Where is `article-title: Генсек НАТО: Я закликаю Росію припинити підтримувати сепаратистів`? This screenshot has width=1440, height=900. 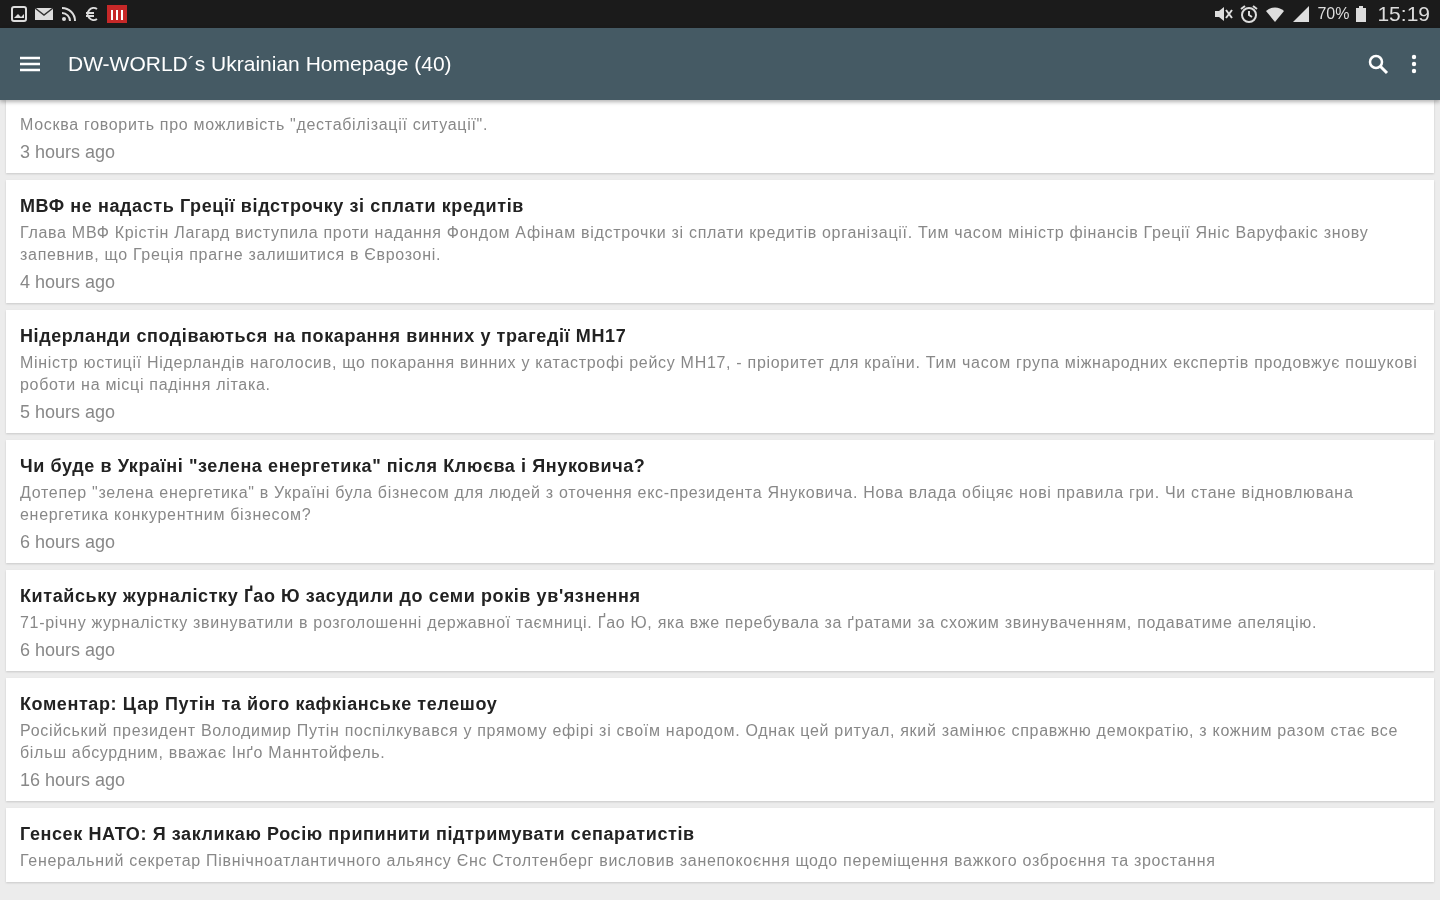
article-title: Генсек НАТО: Я закликаю Росію припинити підтримувати сепаратистів is located at coordinates (358, 834).